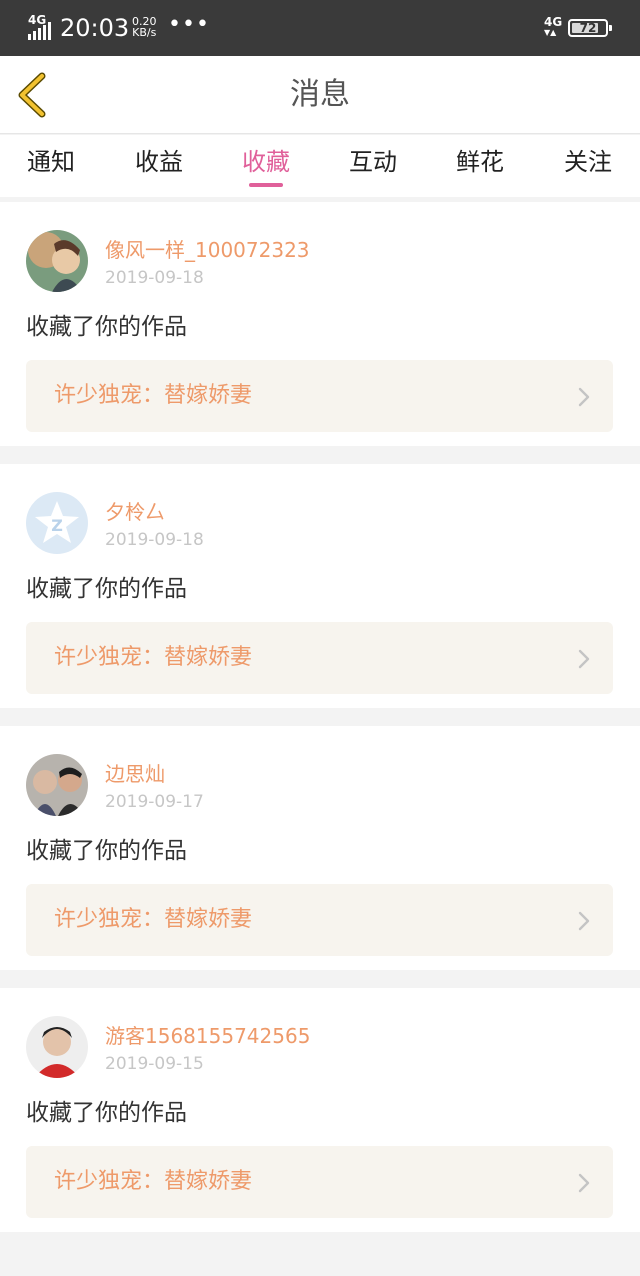 Image resolution: width=640 pixels, height=1276 pixels. What do you see at coordinates (207, 250) in the screenshot?
I see `username: 像风一样_100072323` at bounding box center [207, 250].